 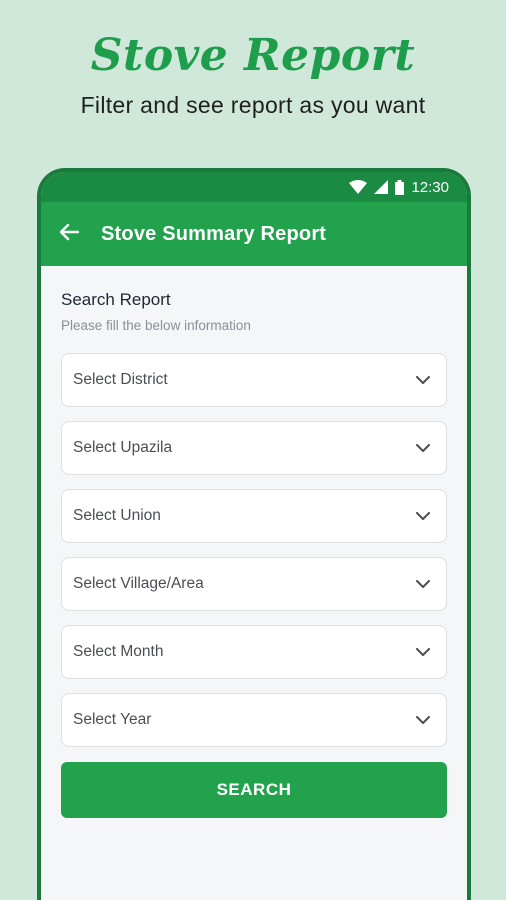 I want to click on form-subtitle: Please fill the below information, so click(x=156, y=325).